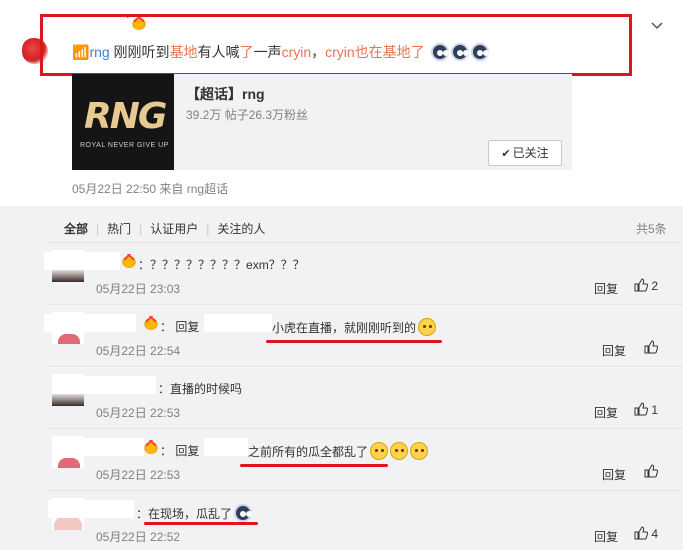 The image size is (683, 550). What do you see at coordinates (530, 153) in the screenshot?
I see `follow-label: 已关注` at bounding box center [530, 153].